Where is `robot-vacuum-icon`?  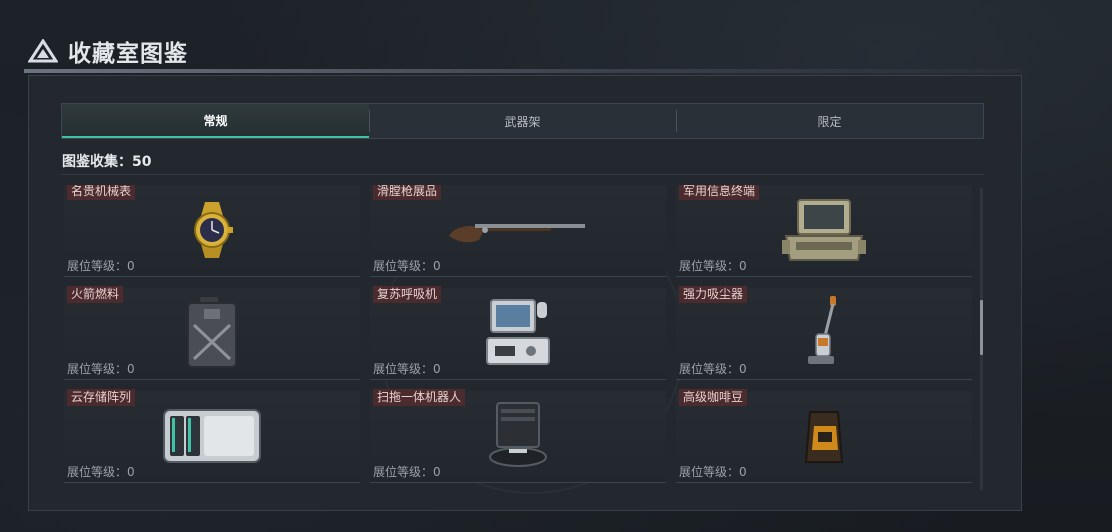 robot-vacuum-icon is located at coordinates (518, 436).